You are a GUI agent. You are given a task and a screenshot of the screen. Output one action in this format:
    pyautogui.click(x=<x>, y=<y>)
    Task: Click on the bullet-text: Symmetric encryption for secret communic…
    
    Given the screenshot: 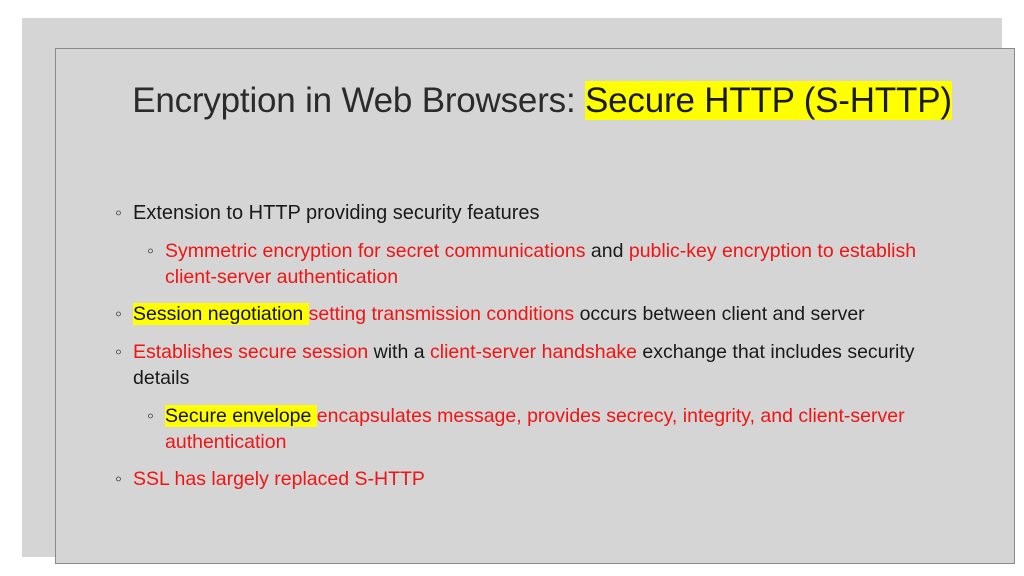 What is the action you would take?
    pyautogui.click(x=561, y=264)
    